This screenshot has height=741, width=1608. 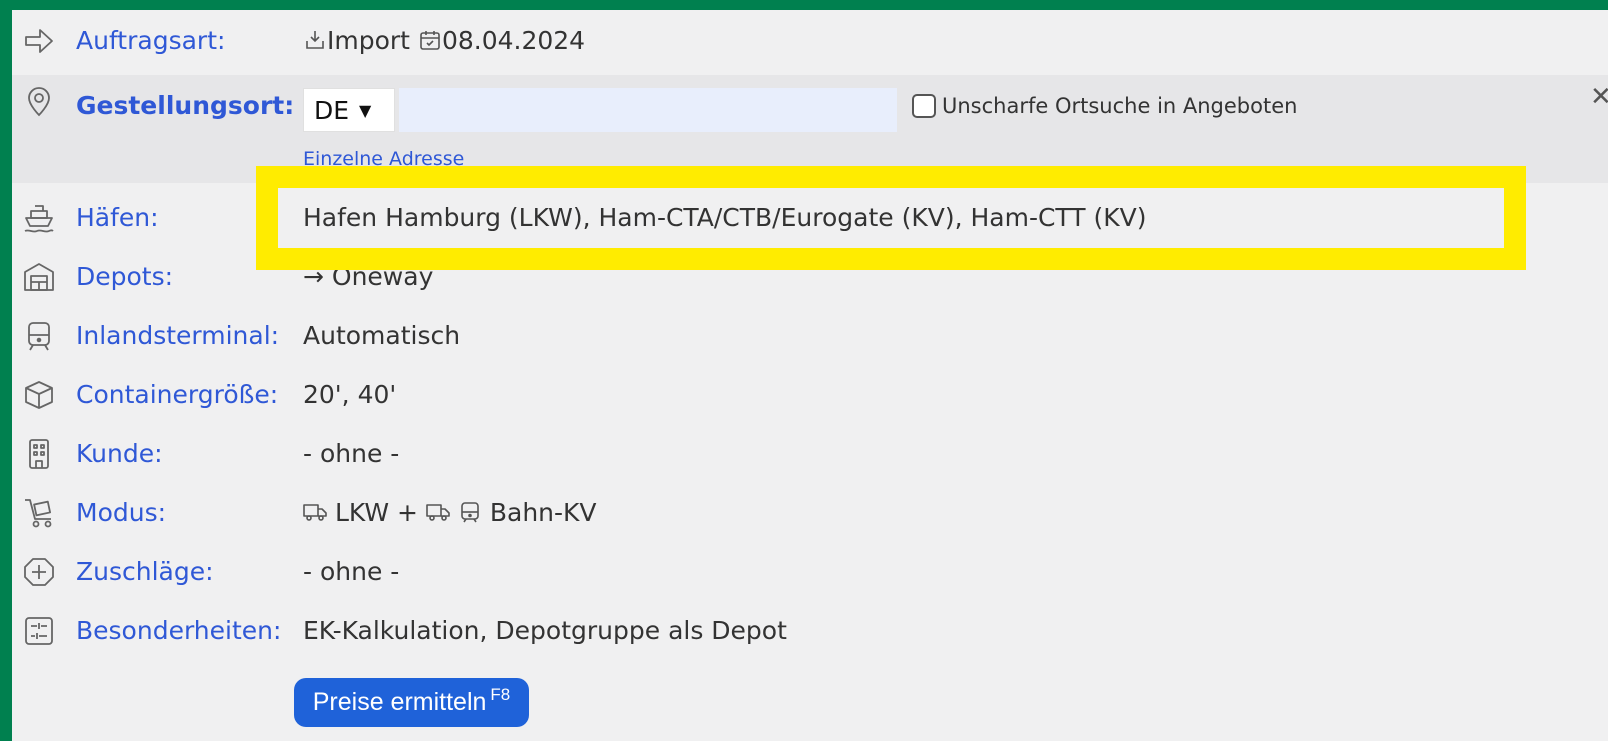 What do you see at coordinates (810, 511) in the screenshot?
I see `row-modus: Modus: LKW + Bahn-KV` at bounding box center [810, 511].